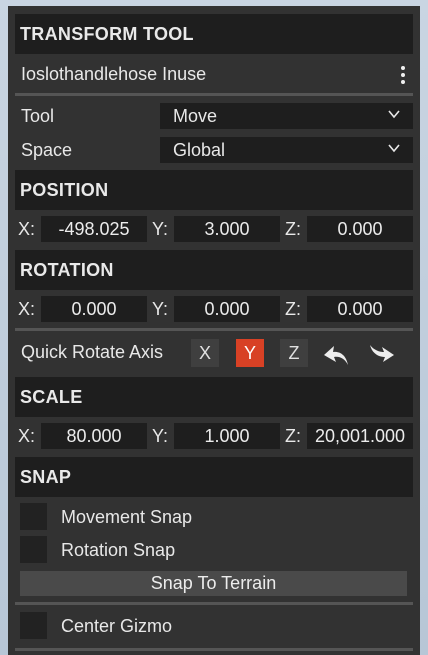  What do you see at coordinates (160, 229) in the screenshot?
I see `position-y-label: Y:` at bounding box center [160, 229].